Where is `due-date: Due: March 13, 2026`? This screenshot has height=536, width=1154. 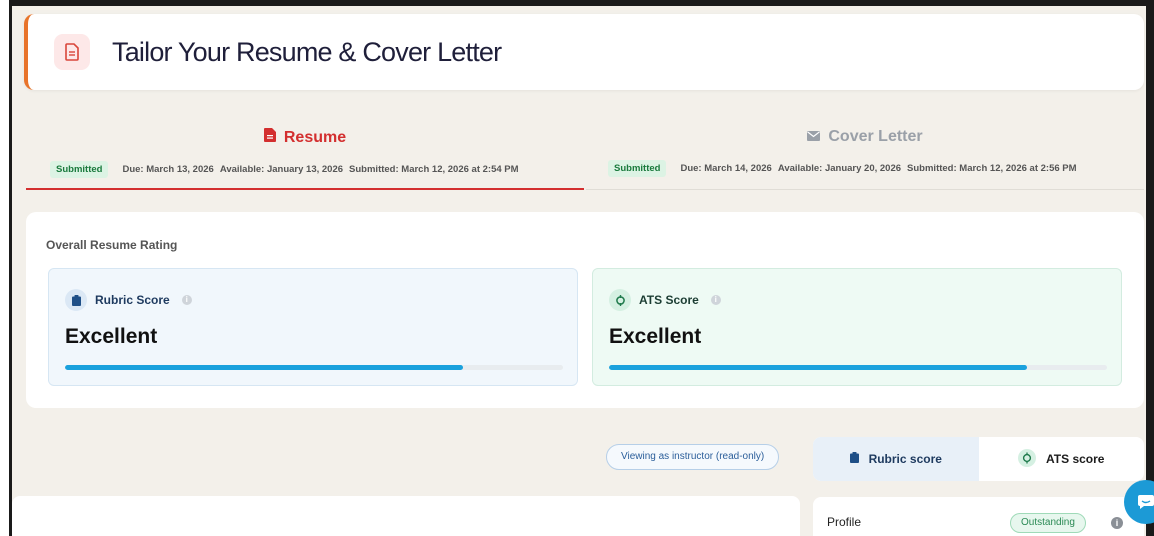
due-date: Due: March 13, 2026 is located at coordinates (168, 169).